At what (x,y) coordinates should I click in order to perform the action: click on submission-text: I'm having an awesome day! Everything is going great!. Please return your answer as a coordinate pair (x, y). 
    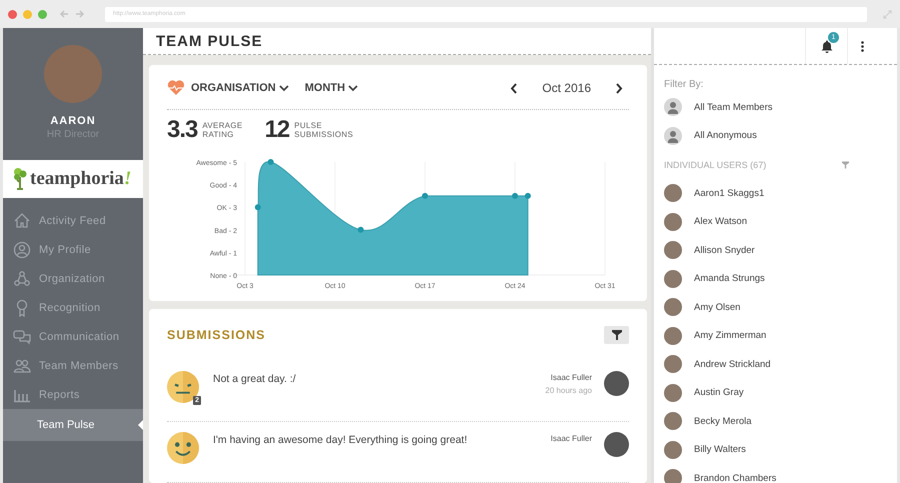
    Looking at the image, I should click on (340, 440).